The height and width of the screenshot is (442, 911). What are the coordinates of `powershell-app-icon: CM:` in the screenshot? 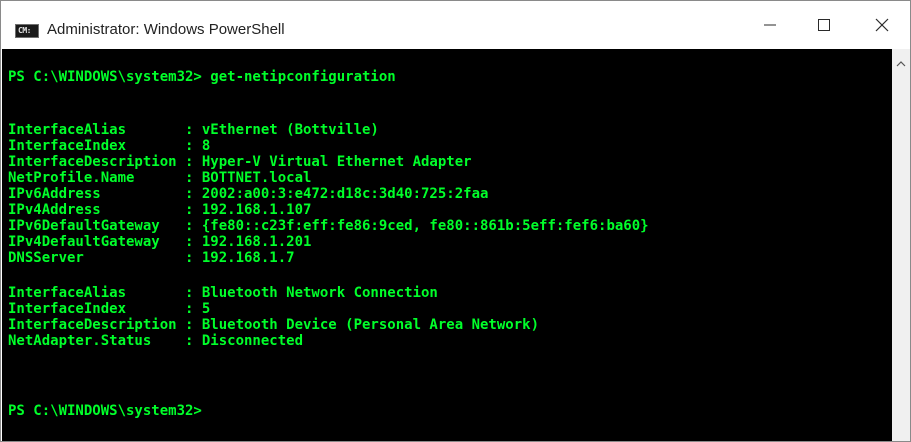 It's located at (27, 31).